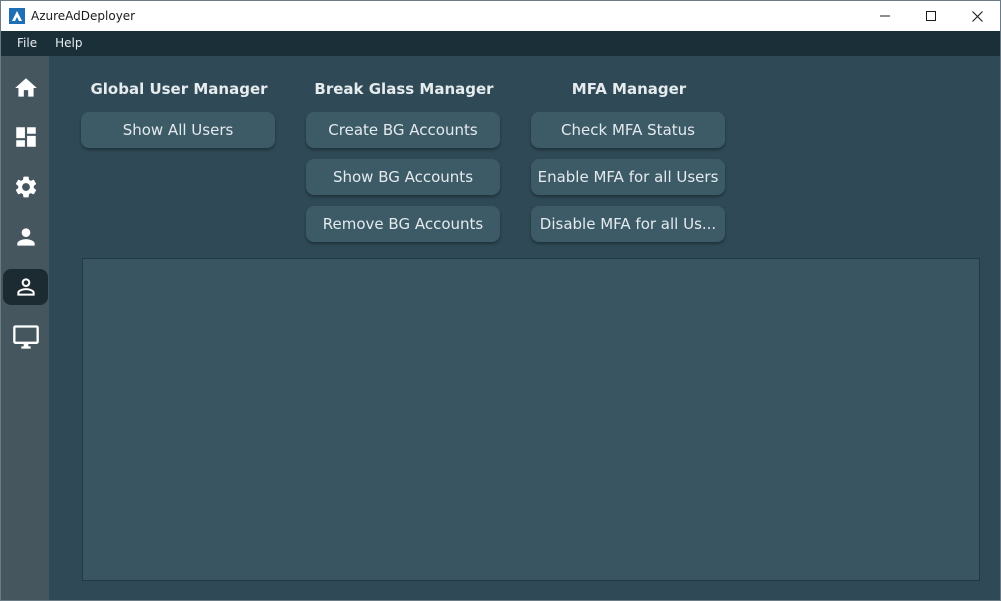  I want to click on maximize-icon, so click(931, 16).